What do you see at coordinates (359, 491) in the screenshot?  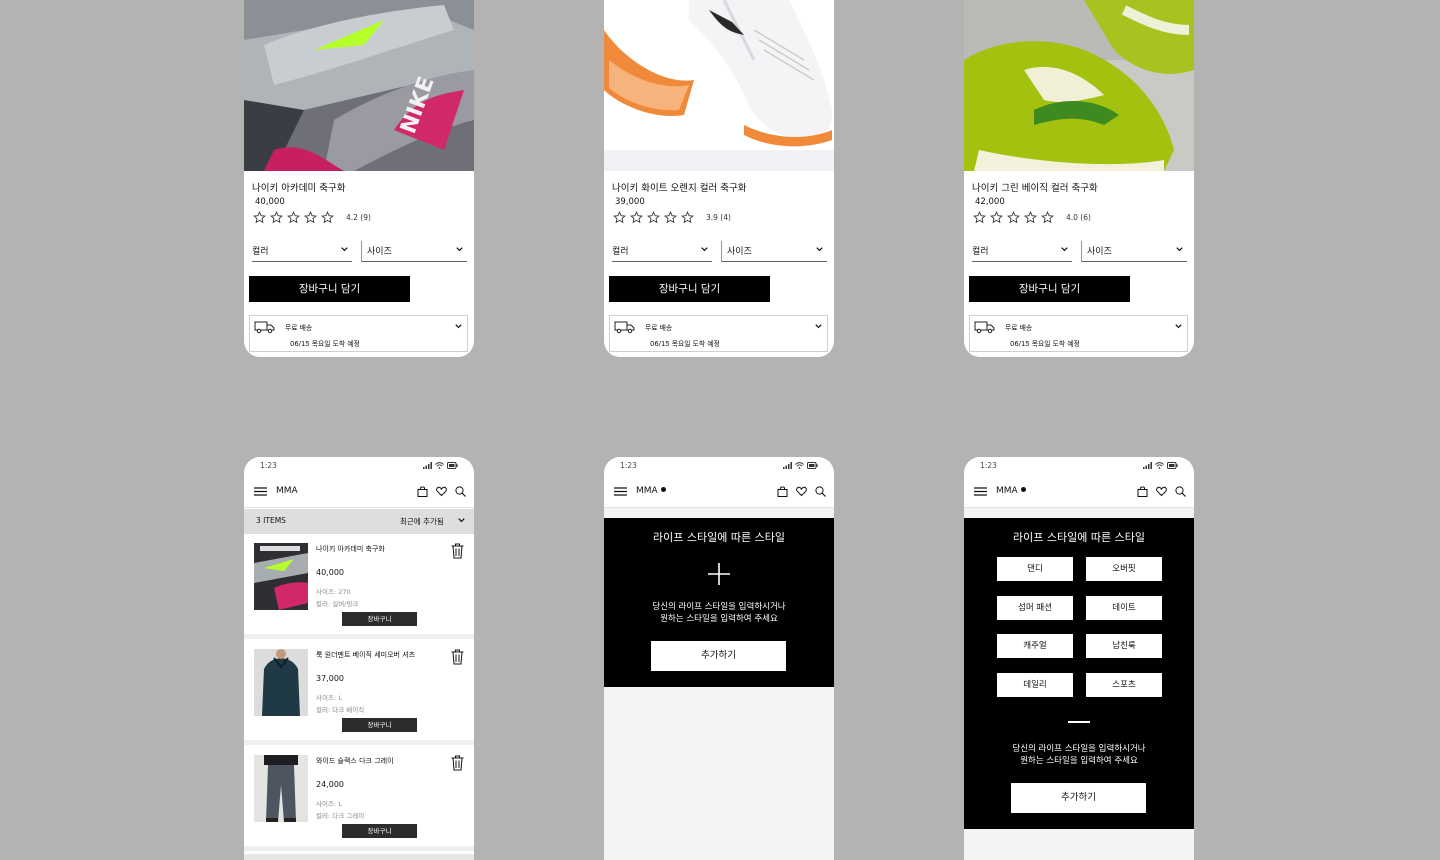 I see `app-bar: MMA` at bounding box center [359, 491].